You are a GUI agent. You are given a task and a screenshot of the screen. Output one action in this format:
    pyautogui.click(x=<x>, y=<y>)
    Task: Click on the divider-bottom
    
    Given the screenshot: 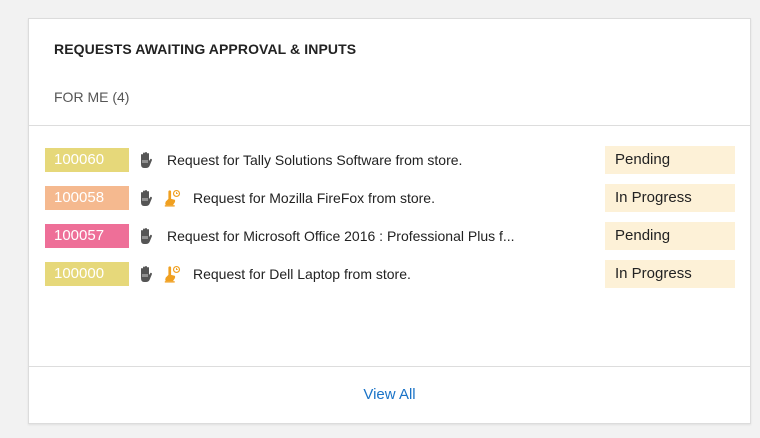 What is the action you would take?
    pyautogui.click(x=389, y=366)
    